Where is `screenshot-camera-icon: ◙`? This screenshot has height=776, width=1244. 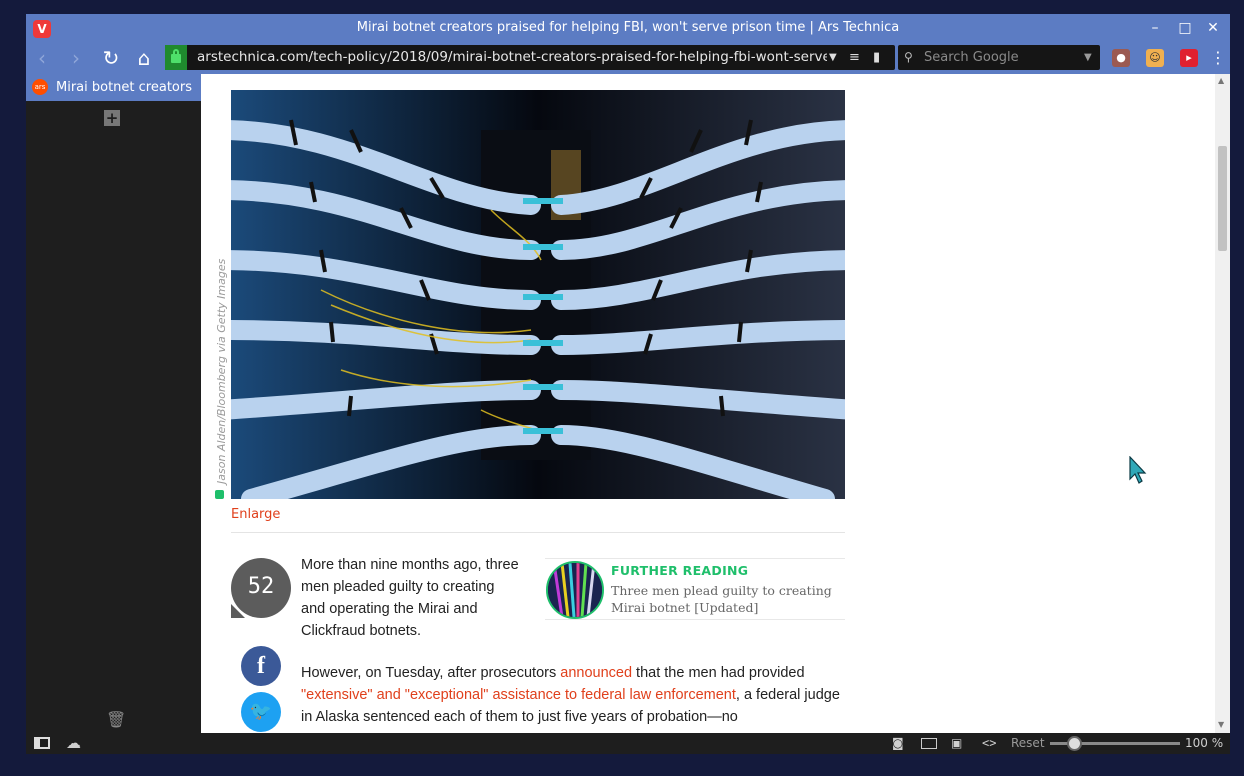 screenshot-camera-icon: ◙ is located at coordinates (898, 743).